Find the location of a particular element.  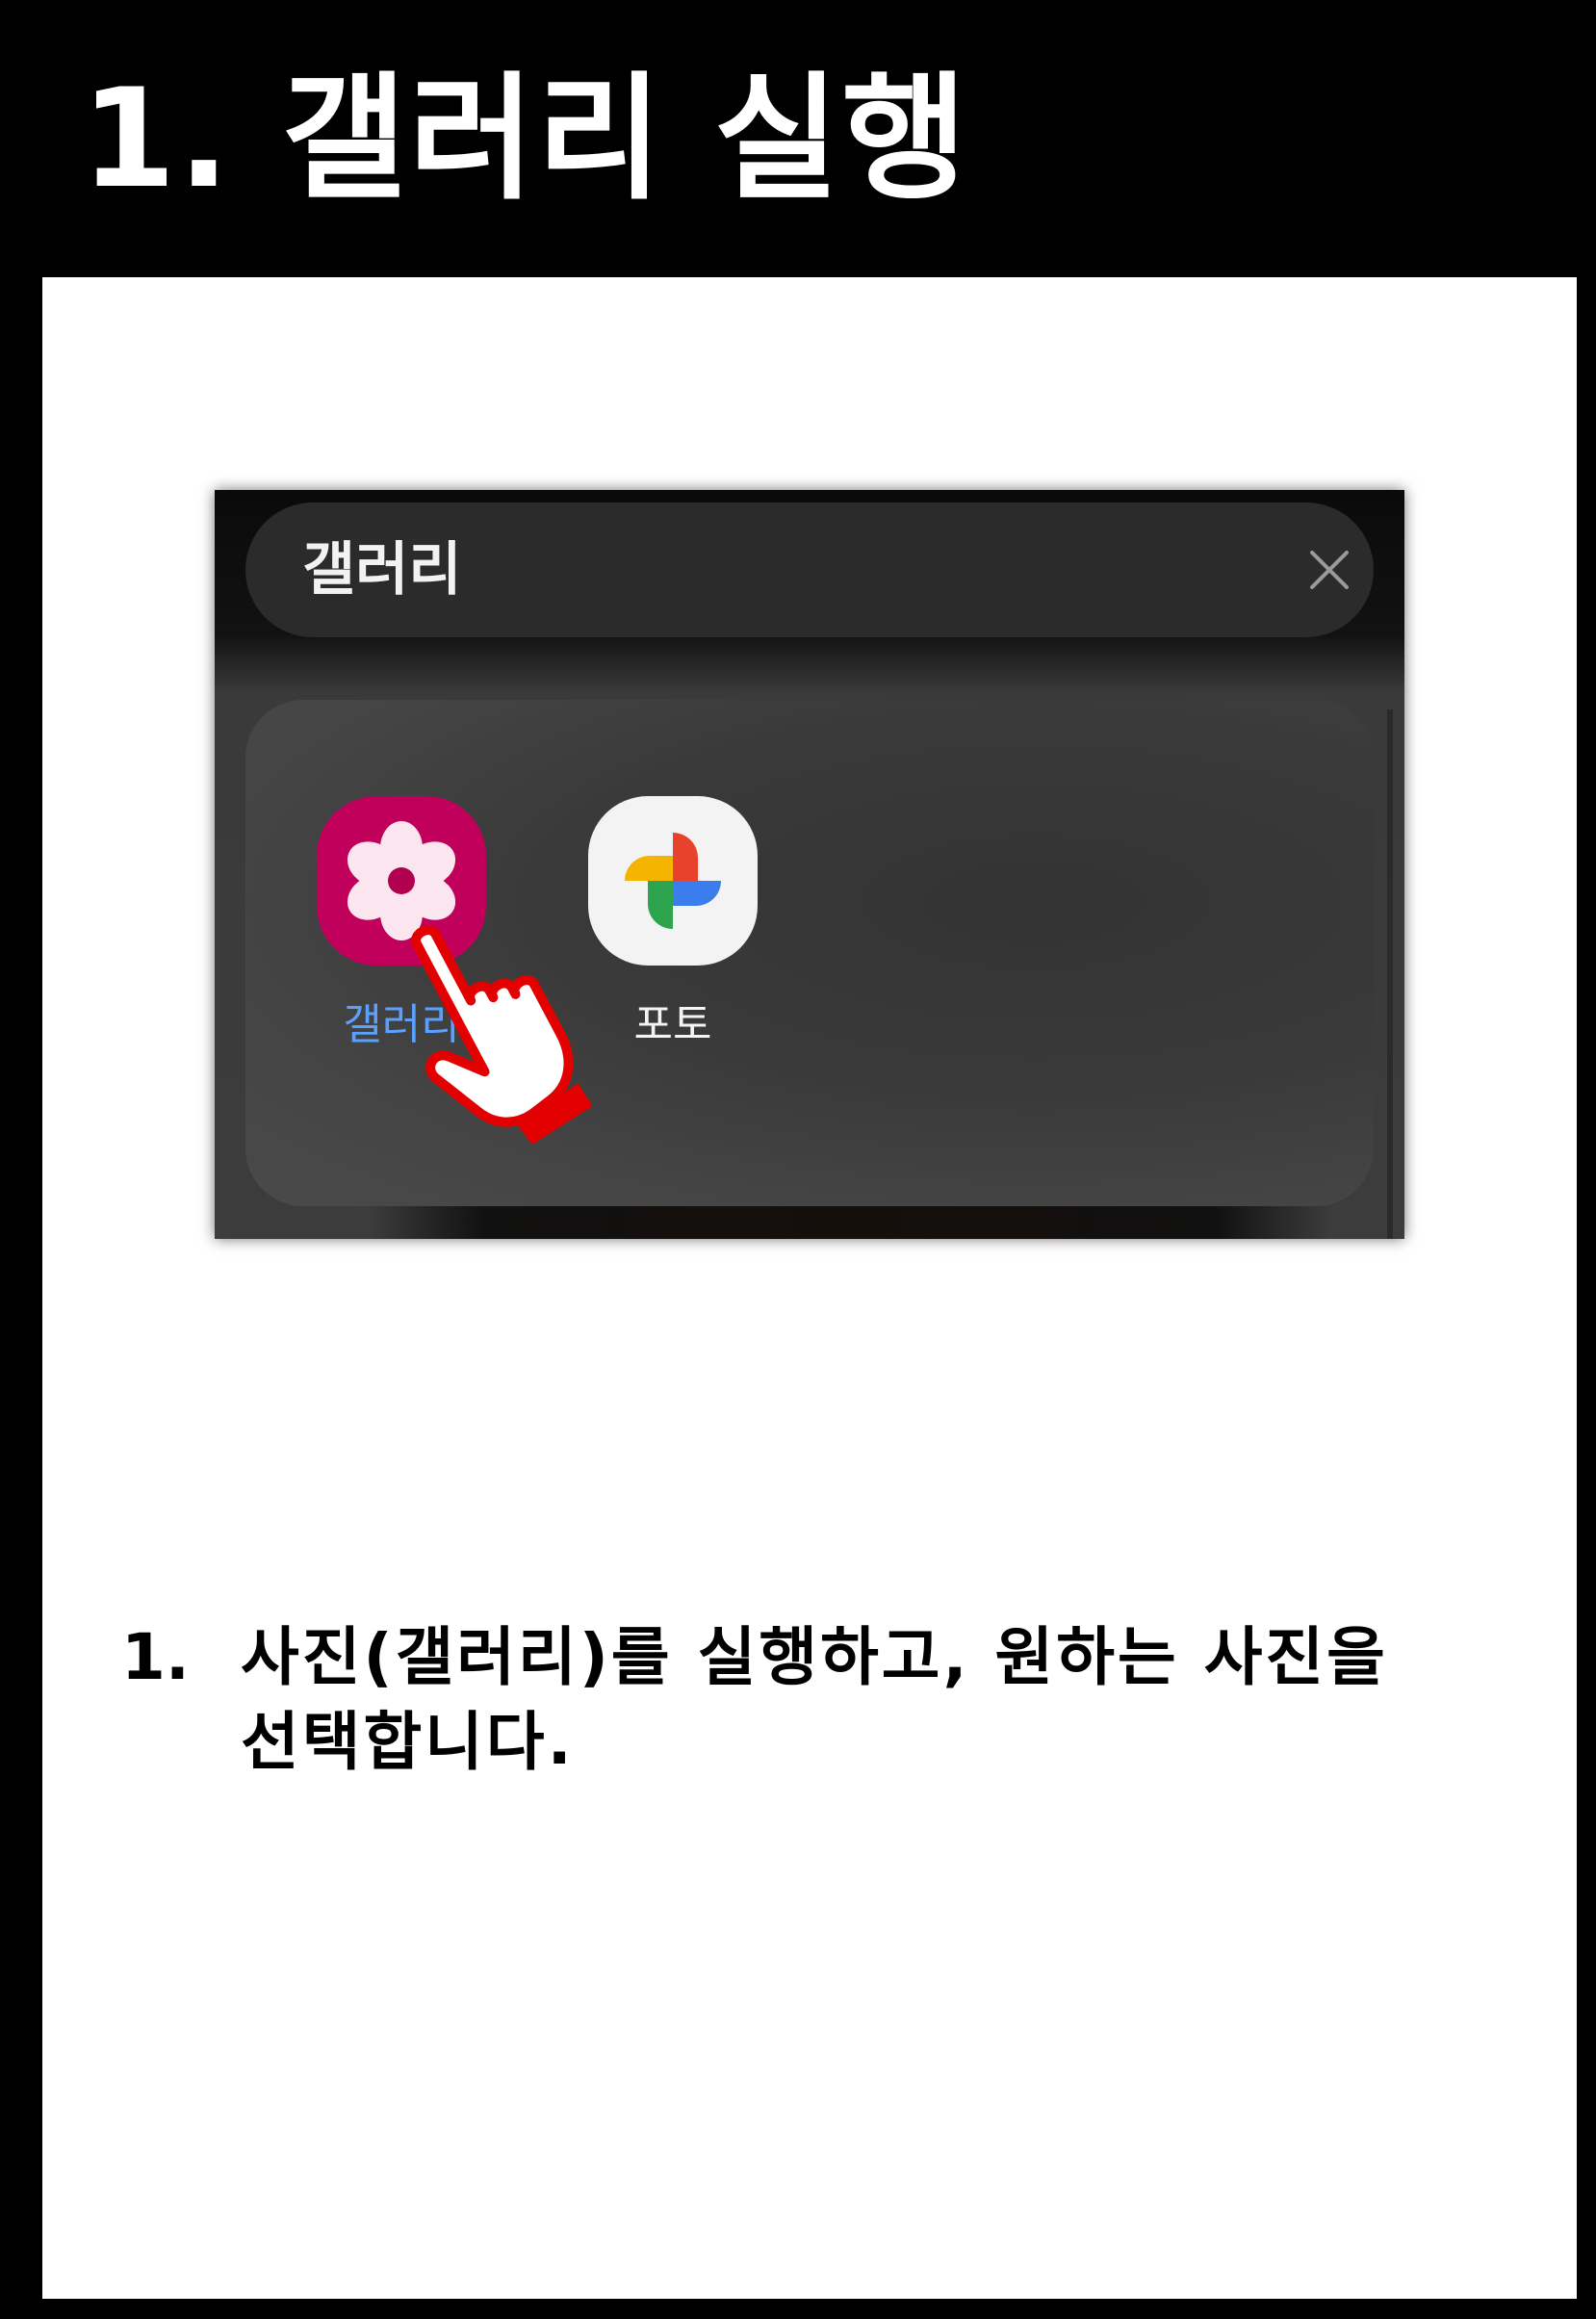

bottom-edge is located at coordinates (850, 1222).